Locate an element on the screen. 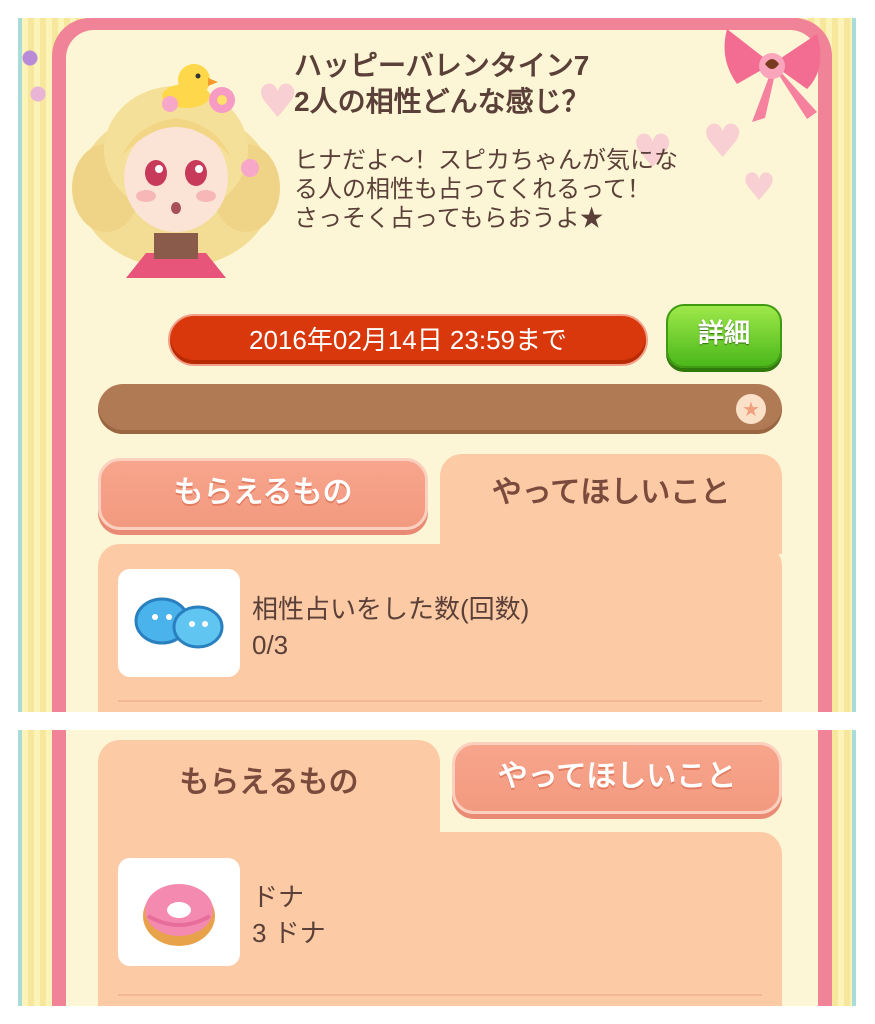 Image resolution: width=875 pixels, height=1024 pixels. detail-button: 詳細 is located at coordinates (724, 336).